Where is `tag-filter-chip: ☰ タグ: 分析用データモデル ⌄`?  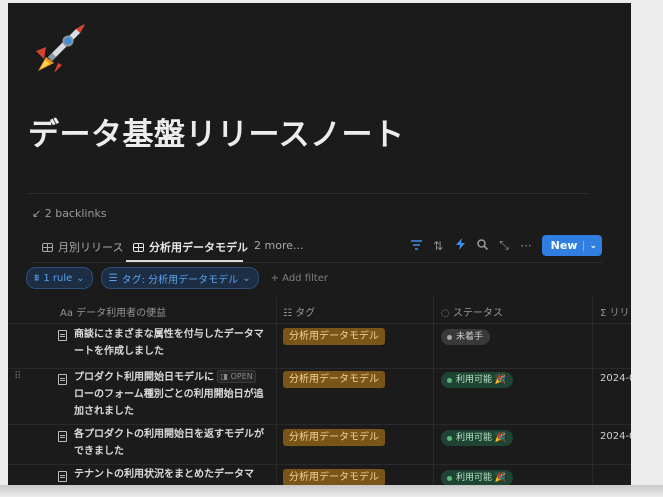 tag-filter-chip: ☰ タグ: 分析用データモデル ⌄ is located at coordinates (179, 278).